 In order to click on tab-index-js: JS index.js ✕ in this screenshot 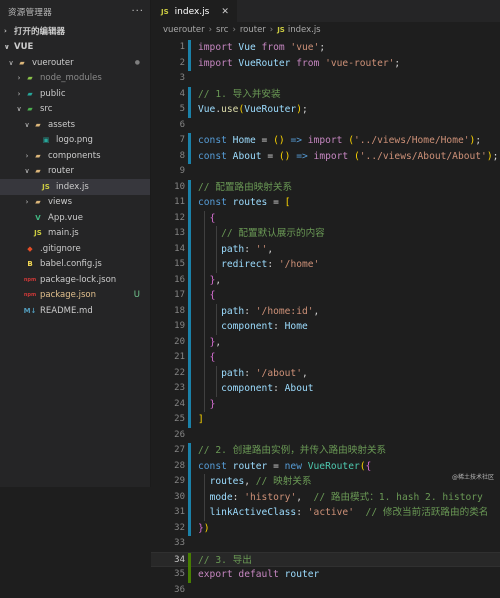, I will do `click(194, 11)`.